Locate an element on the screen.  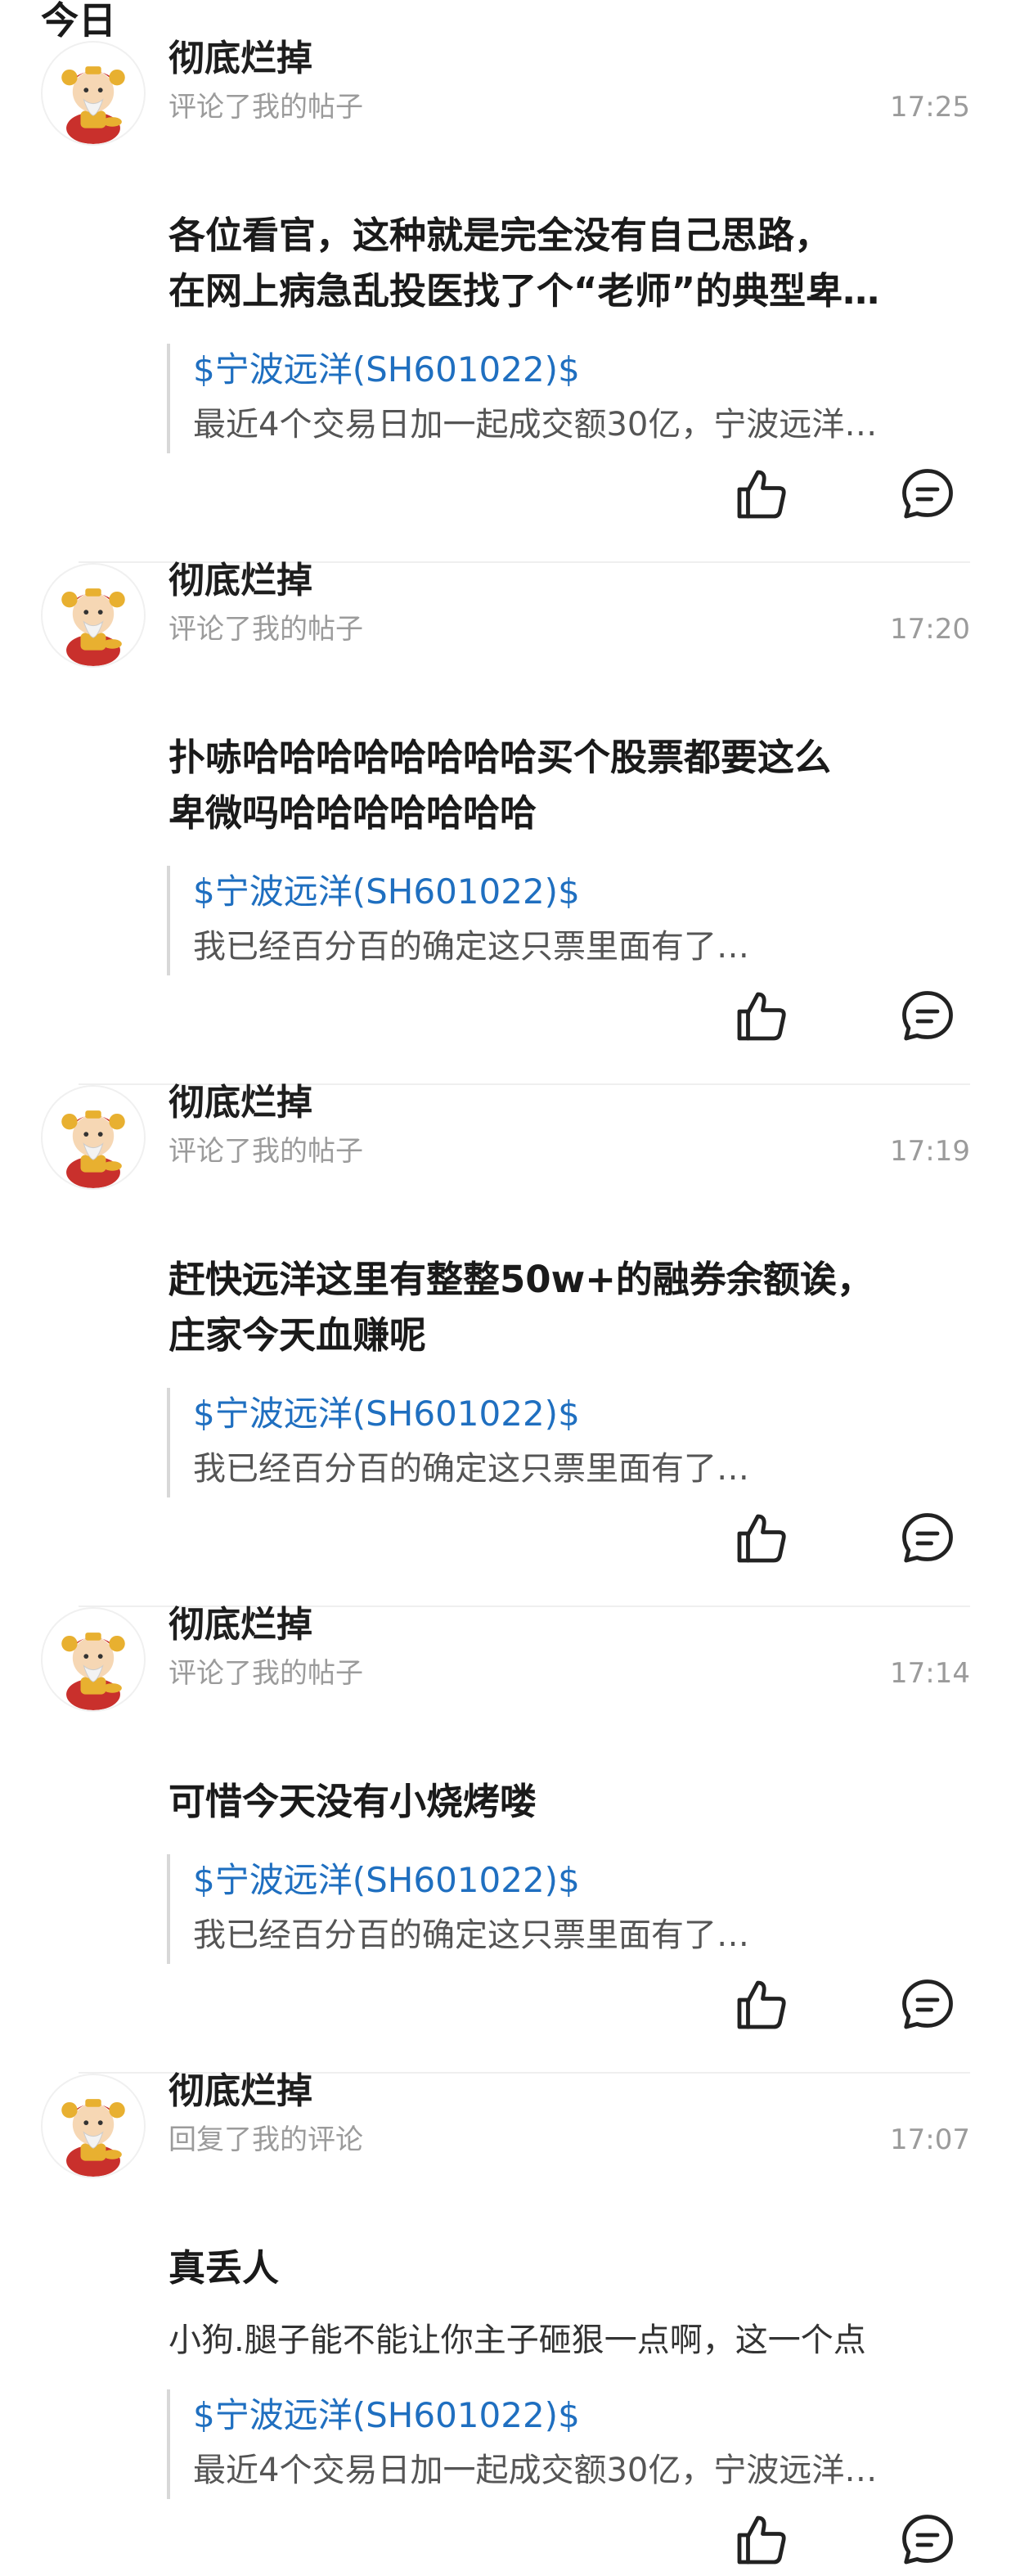
replied-comment-text: 小狗.腿子能不能让你主子砸狠一点啊，这一个点 is located at coordinates (569, 2340).